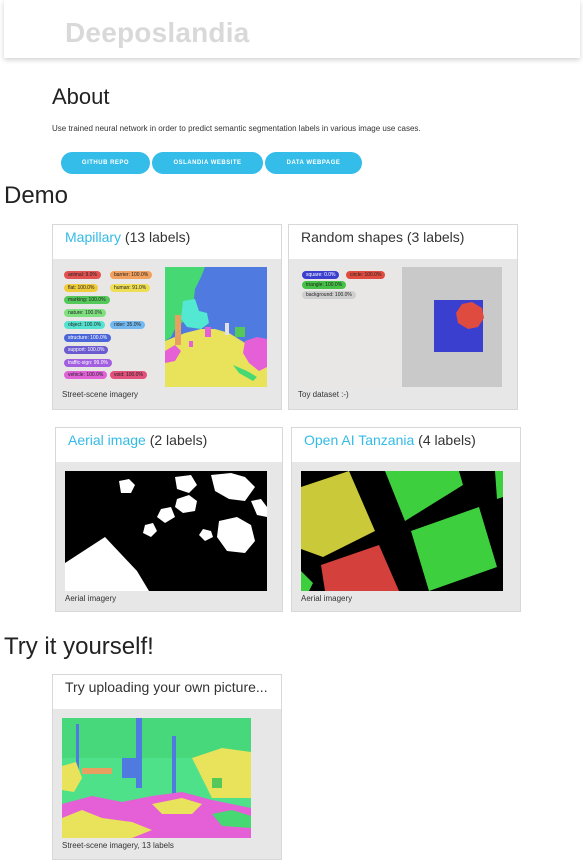 The image size is (583, 867). Describe the element at coordinates (176, 440) in the screenshot. I see `label-count: (2 labels)` at that location.